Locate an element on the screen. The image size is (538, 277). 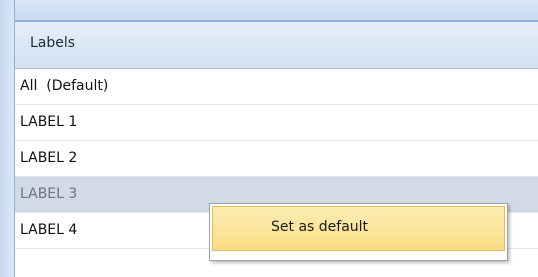
labels-header-title: Labels is located at coordinates (53, 43).